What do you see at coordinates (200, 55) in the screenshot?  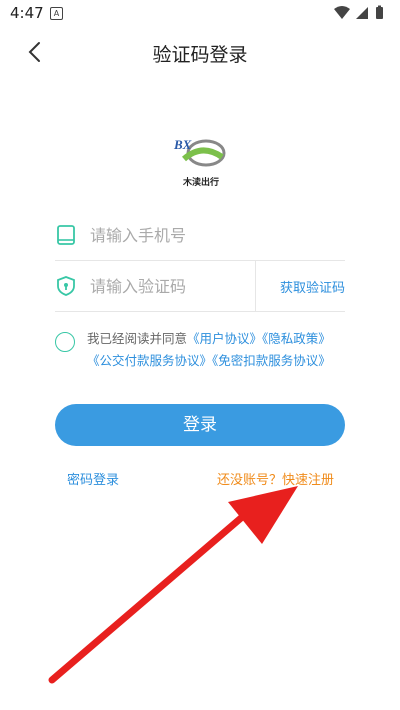 I see `page-title: 验证码登录` at bounding box center [200, 55].